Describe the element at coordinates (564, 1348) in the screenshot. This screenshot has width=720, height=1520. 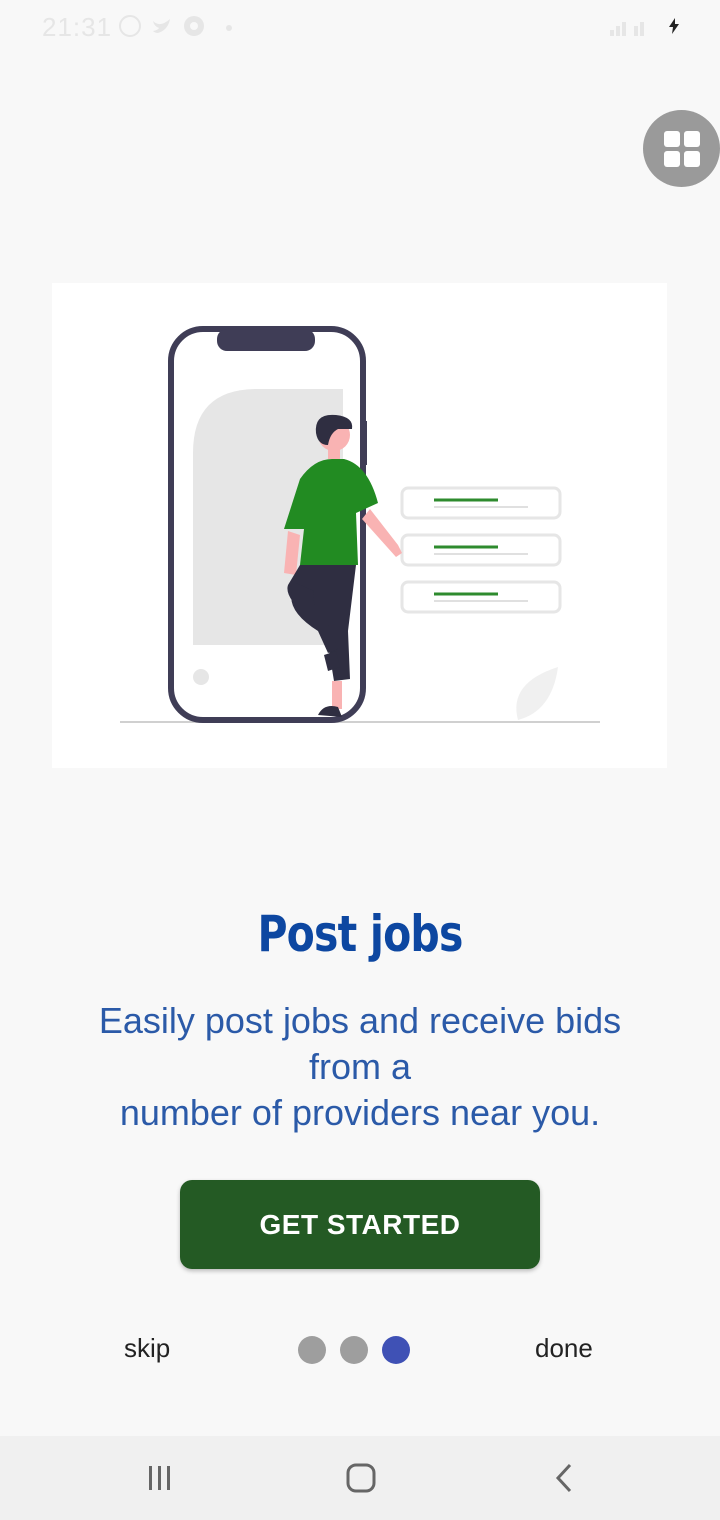
I see `done-button: done` at that location.